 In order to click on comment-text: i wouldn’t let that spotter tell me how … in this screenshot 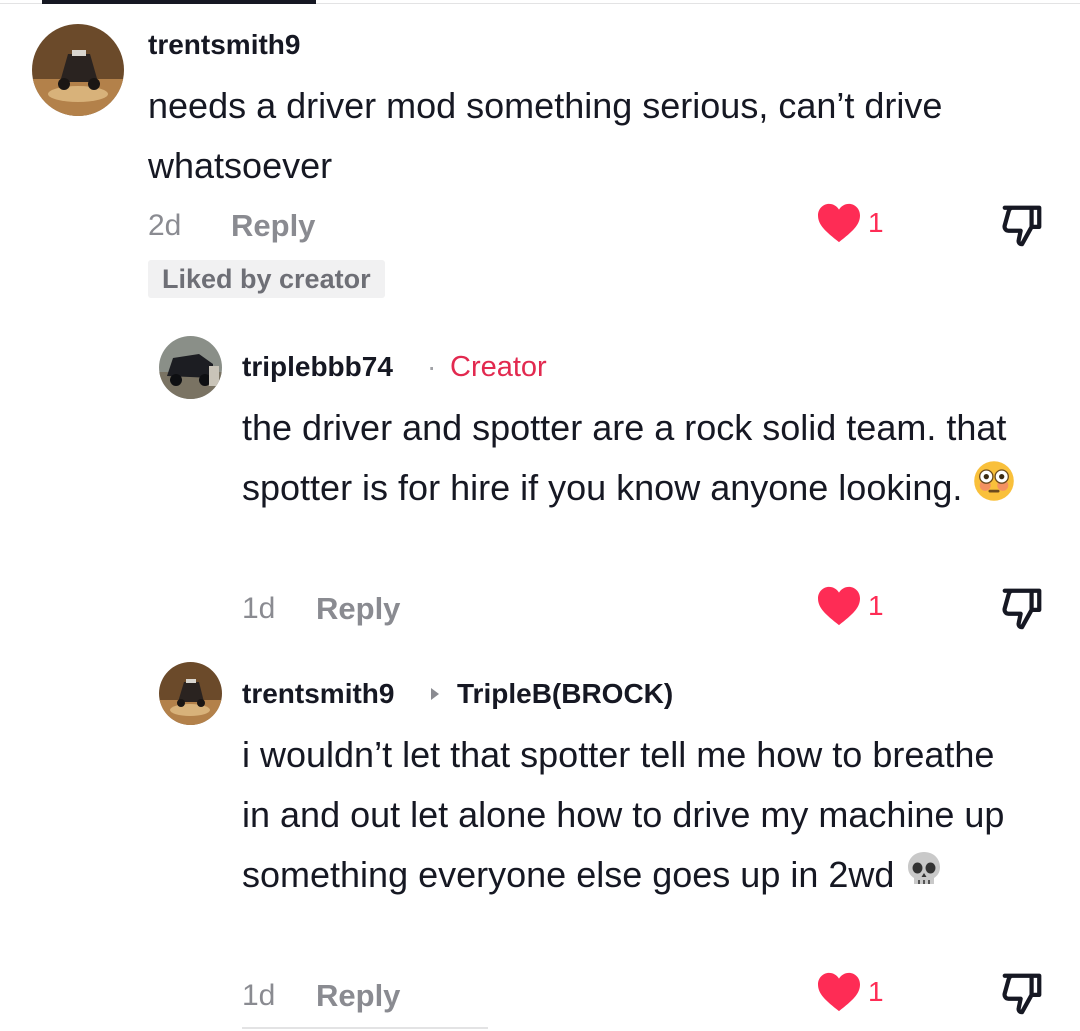, I will do `click(637, 816)`.